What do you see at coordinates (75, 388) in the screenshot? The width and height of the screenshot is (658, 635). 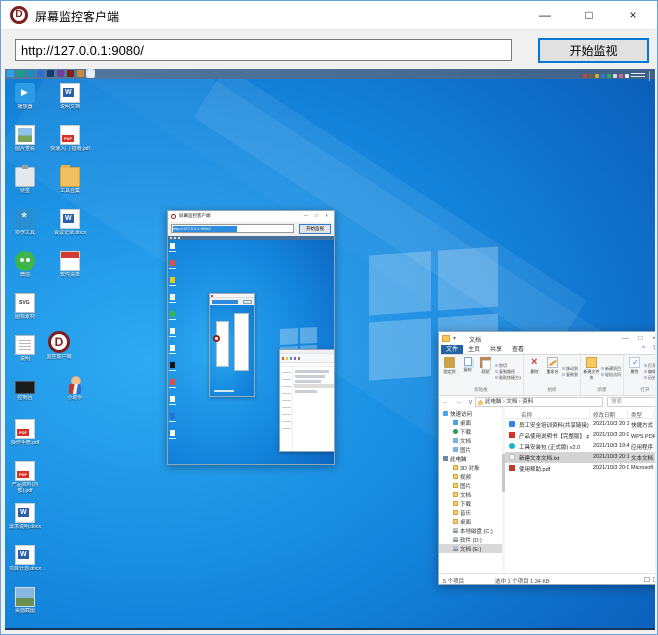 I see `desktop-icon-assistant: 小助手` at bounding box center [75, 388].